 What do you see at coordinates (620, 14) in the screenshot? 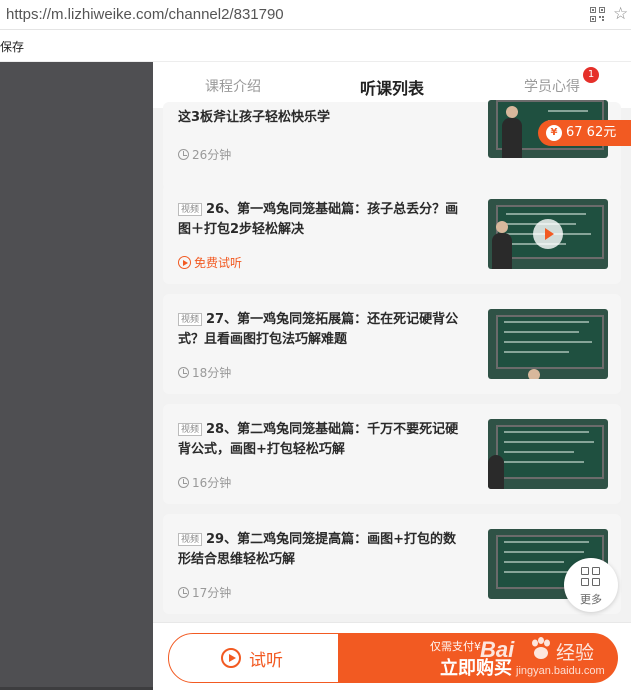
I see `bookmark-star-icon: ☆` at bounding box center [620, 14].